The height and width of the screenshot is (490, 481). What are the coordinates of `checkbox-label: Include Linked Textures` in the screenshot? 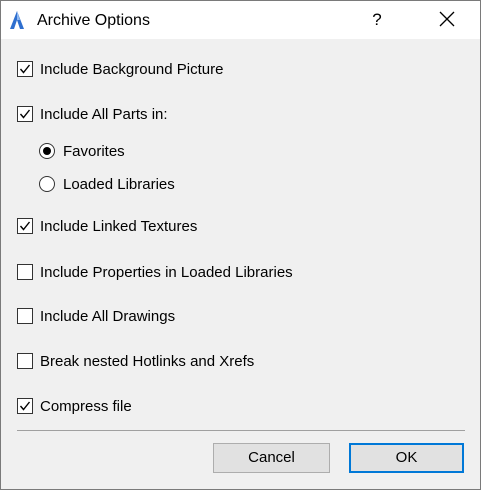 It's located at (119, 226).